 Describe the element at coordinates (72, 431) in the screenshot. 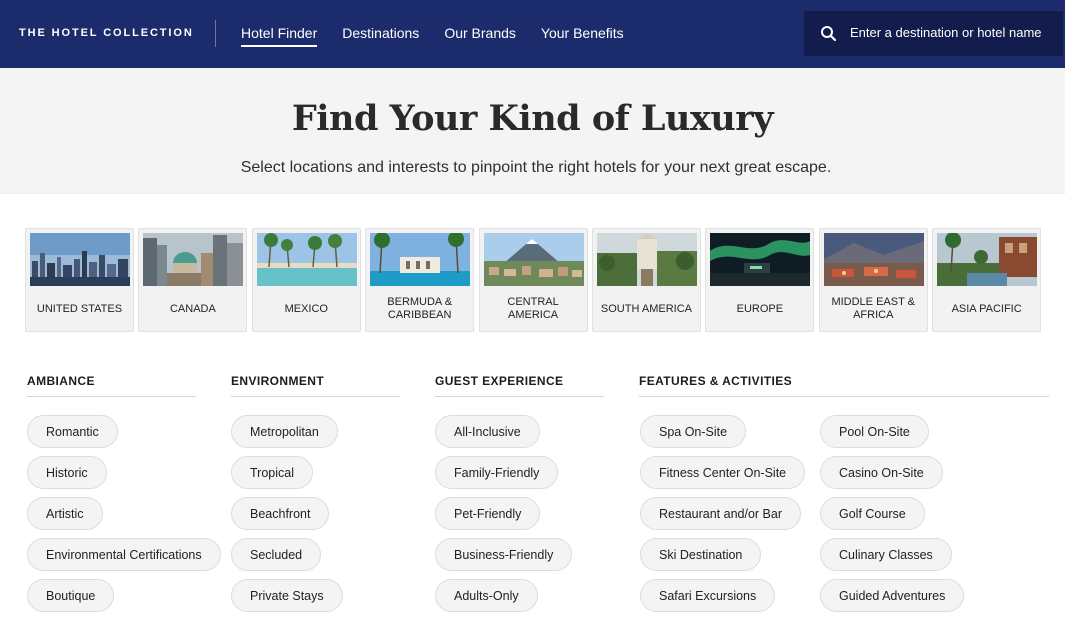

I see `filter-pill-romantic: Romantic` at that location.